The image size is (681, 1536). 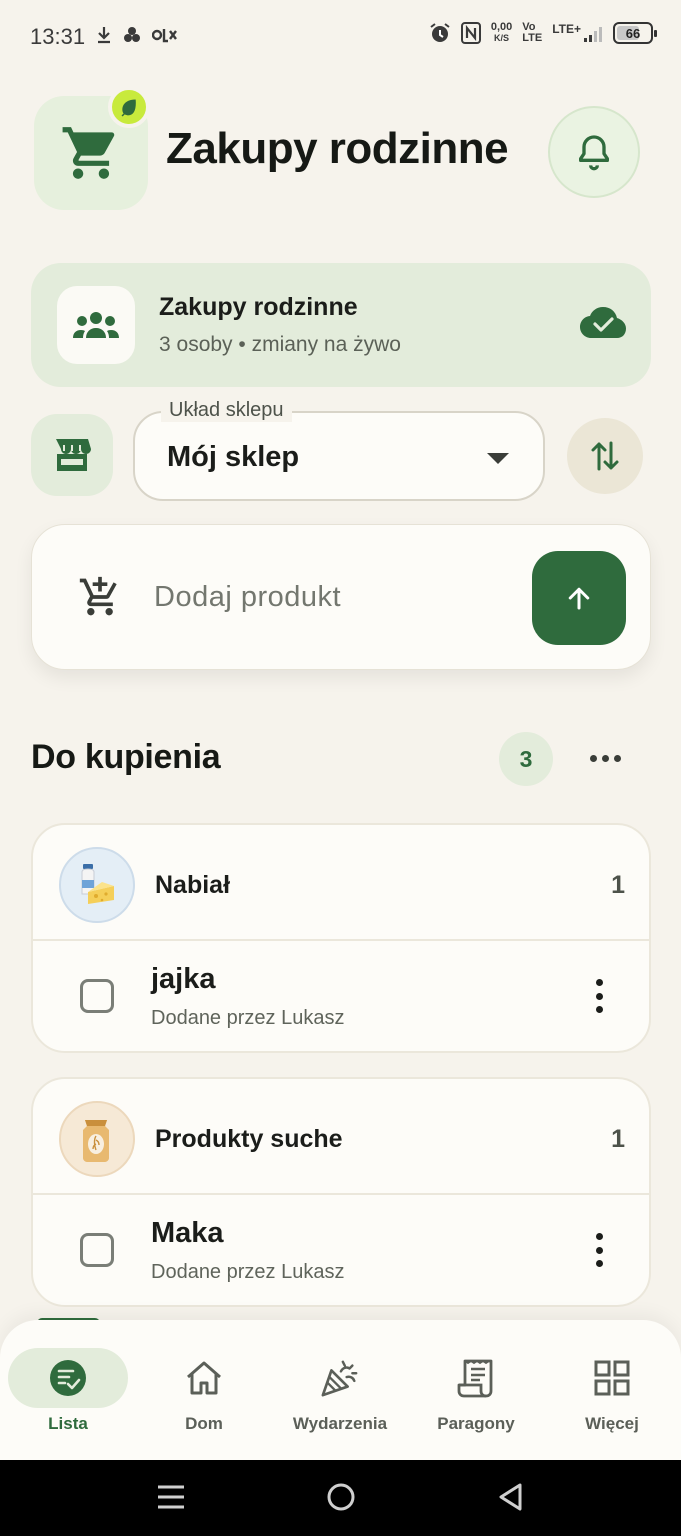 I want to click on store-layout-label: Układ sklepu, so click(x=226, y=410).